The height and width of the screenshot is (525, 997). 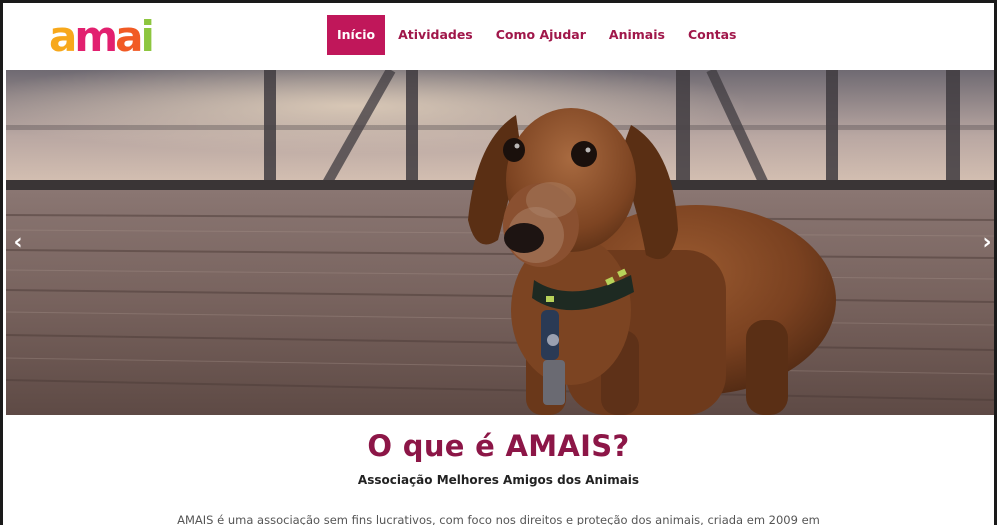 I want to click on logo-letter-i: i, so click(x=147, y=36).